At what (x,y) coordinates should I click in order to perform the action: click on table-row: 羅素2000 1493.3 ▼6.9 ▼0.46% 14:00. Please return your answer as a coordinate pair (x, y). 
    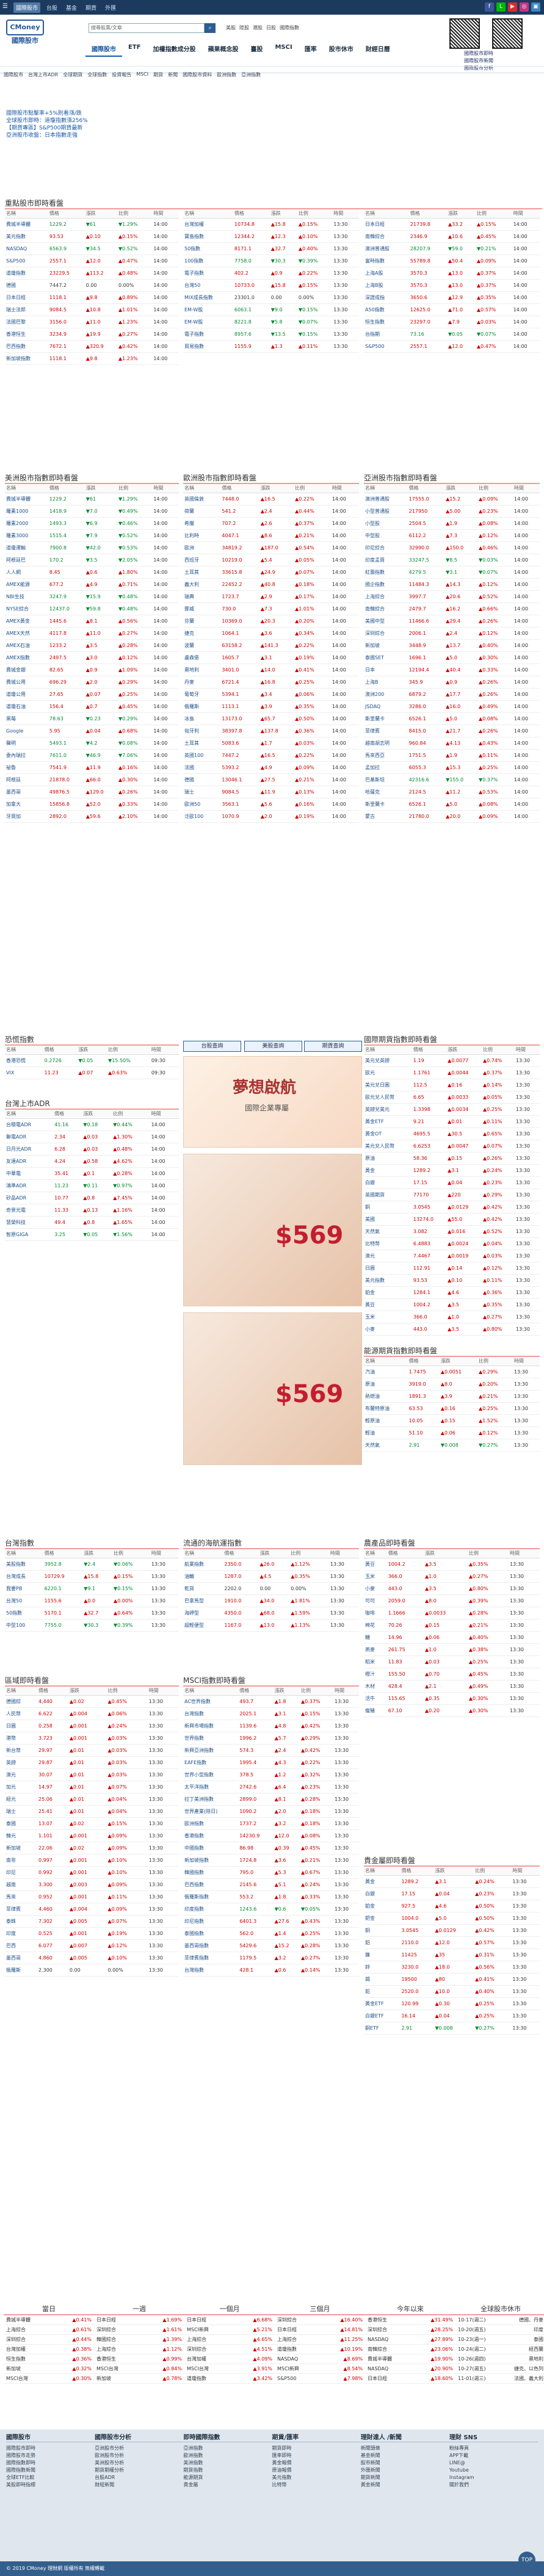
    Looking at the image, I should click on (92, 523).